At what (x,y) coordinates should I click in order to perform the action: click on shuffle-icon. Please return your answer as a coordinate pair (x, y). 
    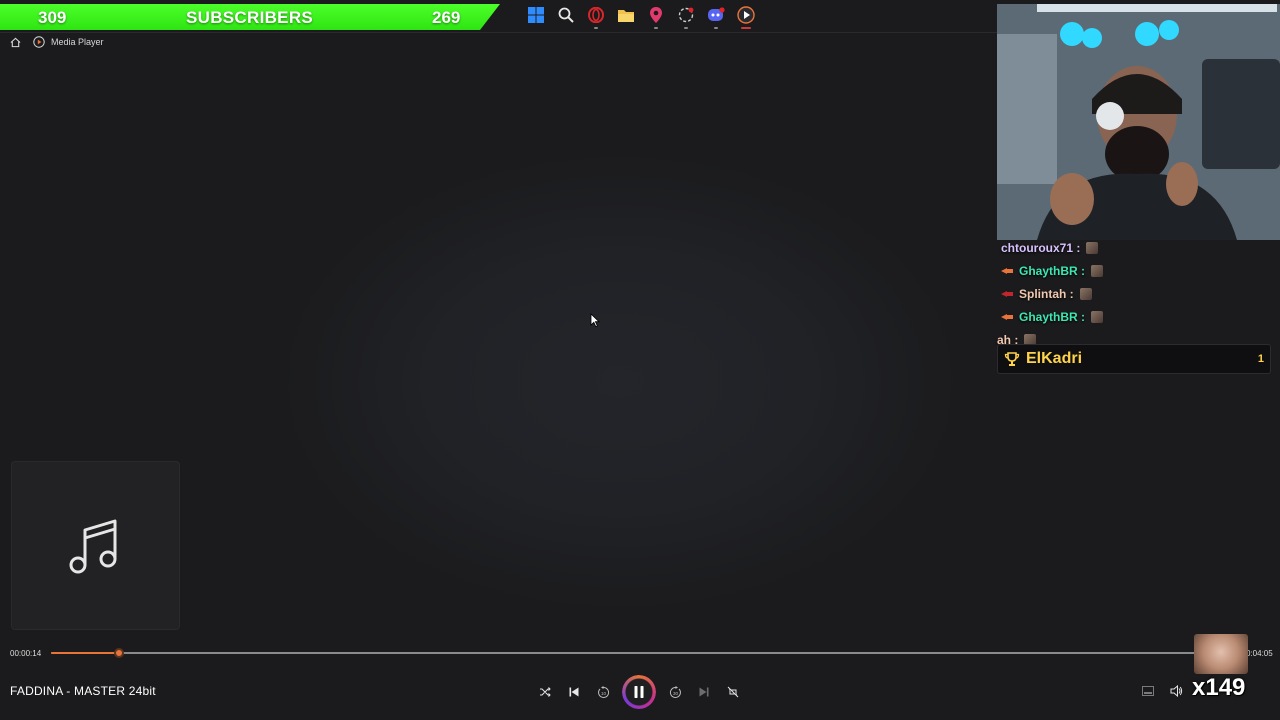
    Looking at the image, I should click on (545, 692).